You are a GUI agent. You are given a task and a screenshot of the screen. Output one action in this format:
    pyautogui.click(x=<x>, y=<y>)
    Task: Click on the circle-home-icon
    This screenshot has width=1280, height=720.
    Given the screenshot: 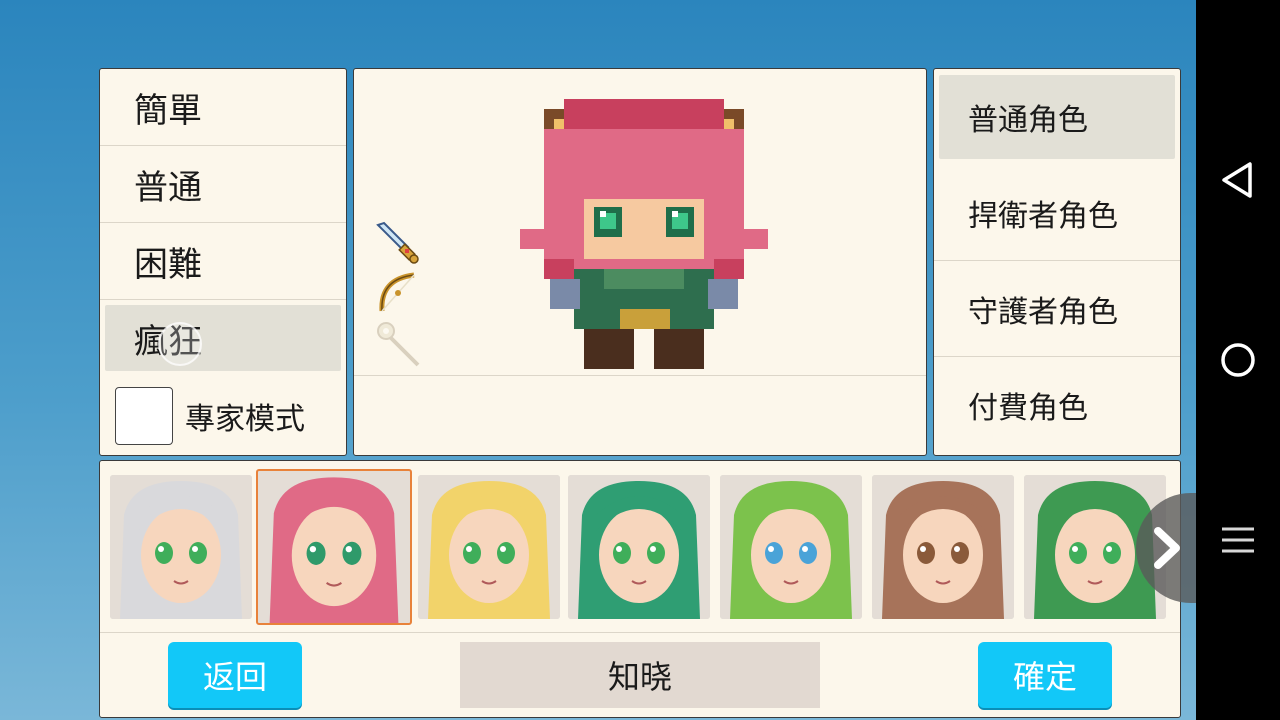 What is the action you would take?
    pyautogui.click(x=1238, y=360)
    